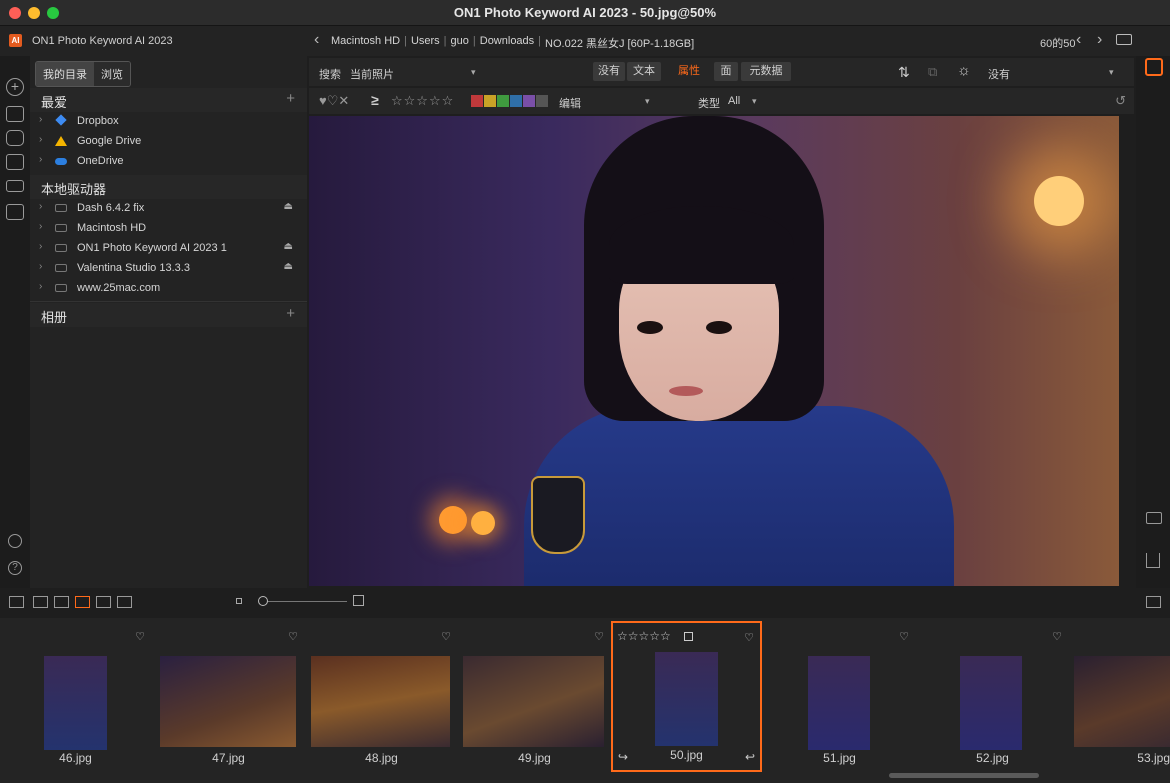  What do you see at coordinates (372, 74) in the screenshot?
I see `search-scope-dropdown: 当前照片` at bounding box center [372, 74].